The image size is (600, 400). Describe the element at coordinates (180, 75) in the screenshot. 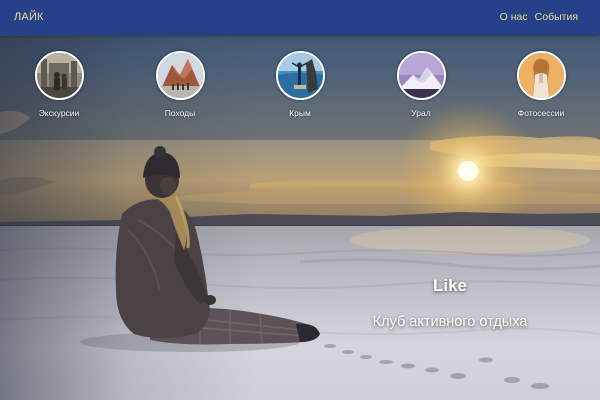

I see `hiking-photo-icon` at that location.